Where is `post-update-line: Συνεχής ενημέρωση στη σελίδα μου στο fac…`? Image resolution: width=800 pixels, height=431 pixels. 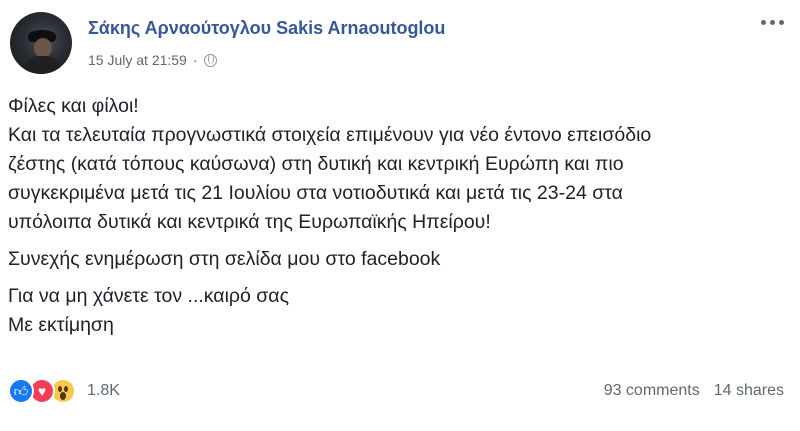 post-update-line: Συνεχής ενημέρωση στη σελίδα μου στο fac… is located at coordinates (224, 259).